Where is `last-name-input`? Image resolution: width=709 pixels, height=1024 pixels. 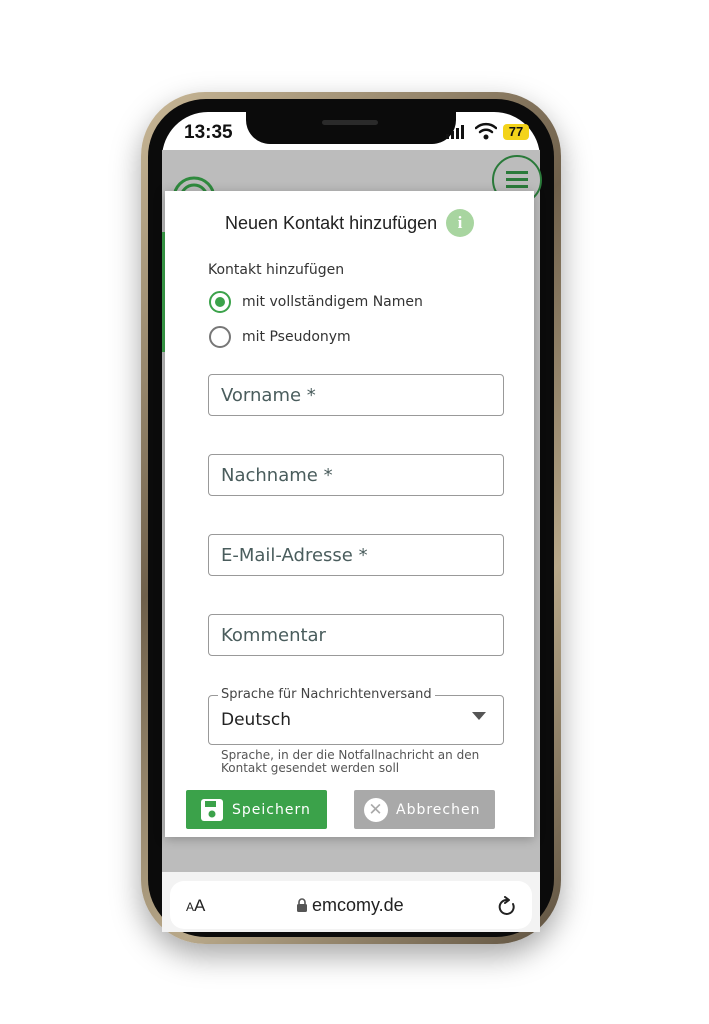
last-name-input is located at coordinates (356, 475).